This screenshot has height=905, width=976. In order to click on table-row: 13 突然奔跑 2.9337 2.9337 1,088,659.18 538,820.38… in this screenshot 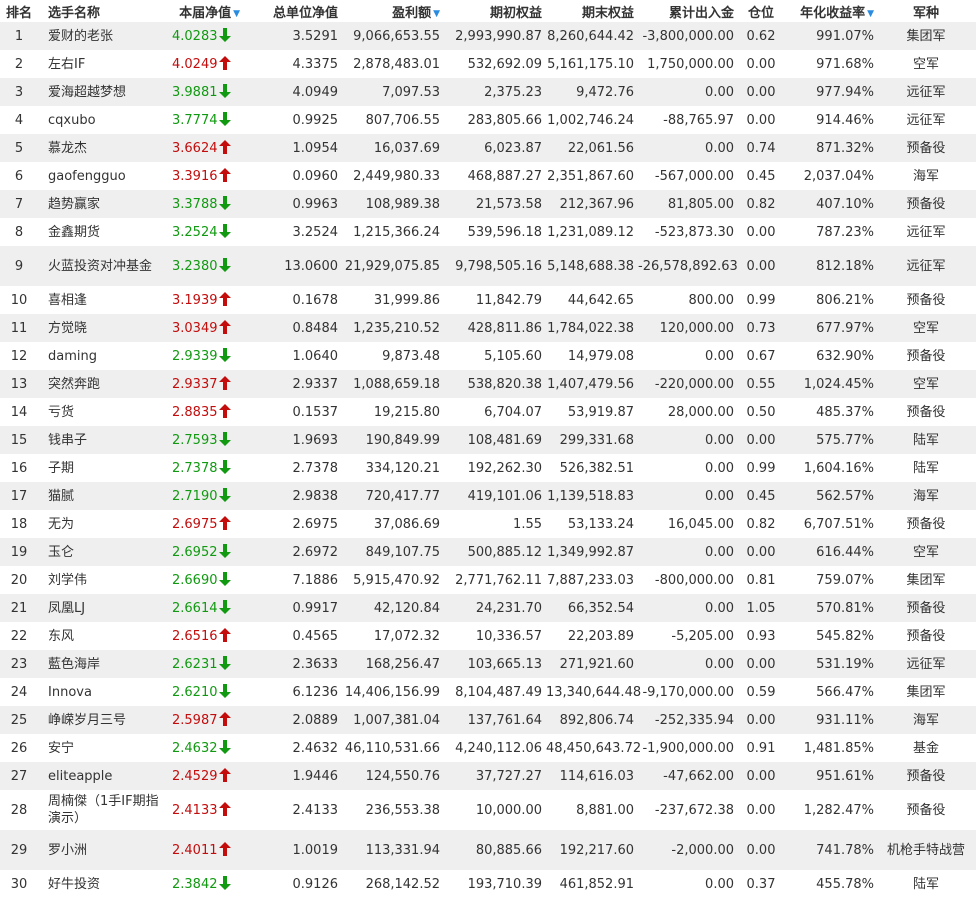, I will do `click(488, 384)`.